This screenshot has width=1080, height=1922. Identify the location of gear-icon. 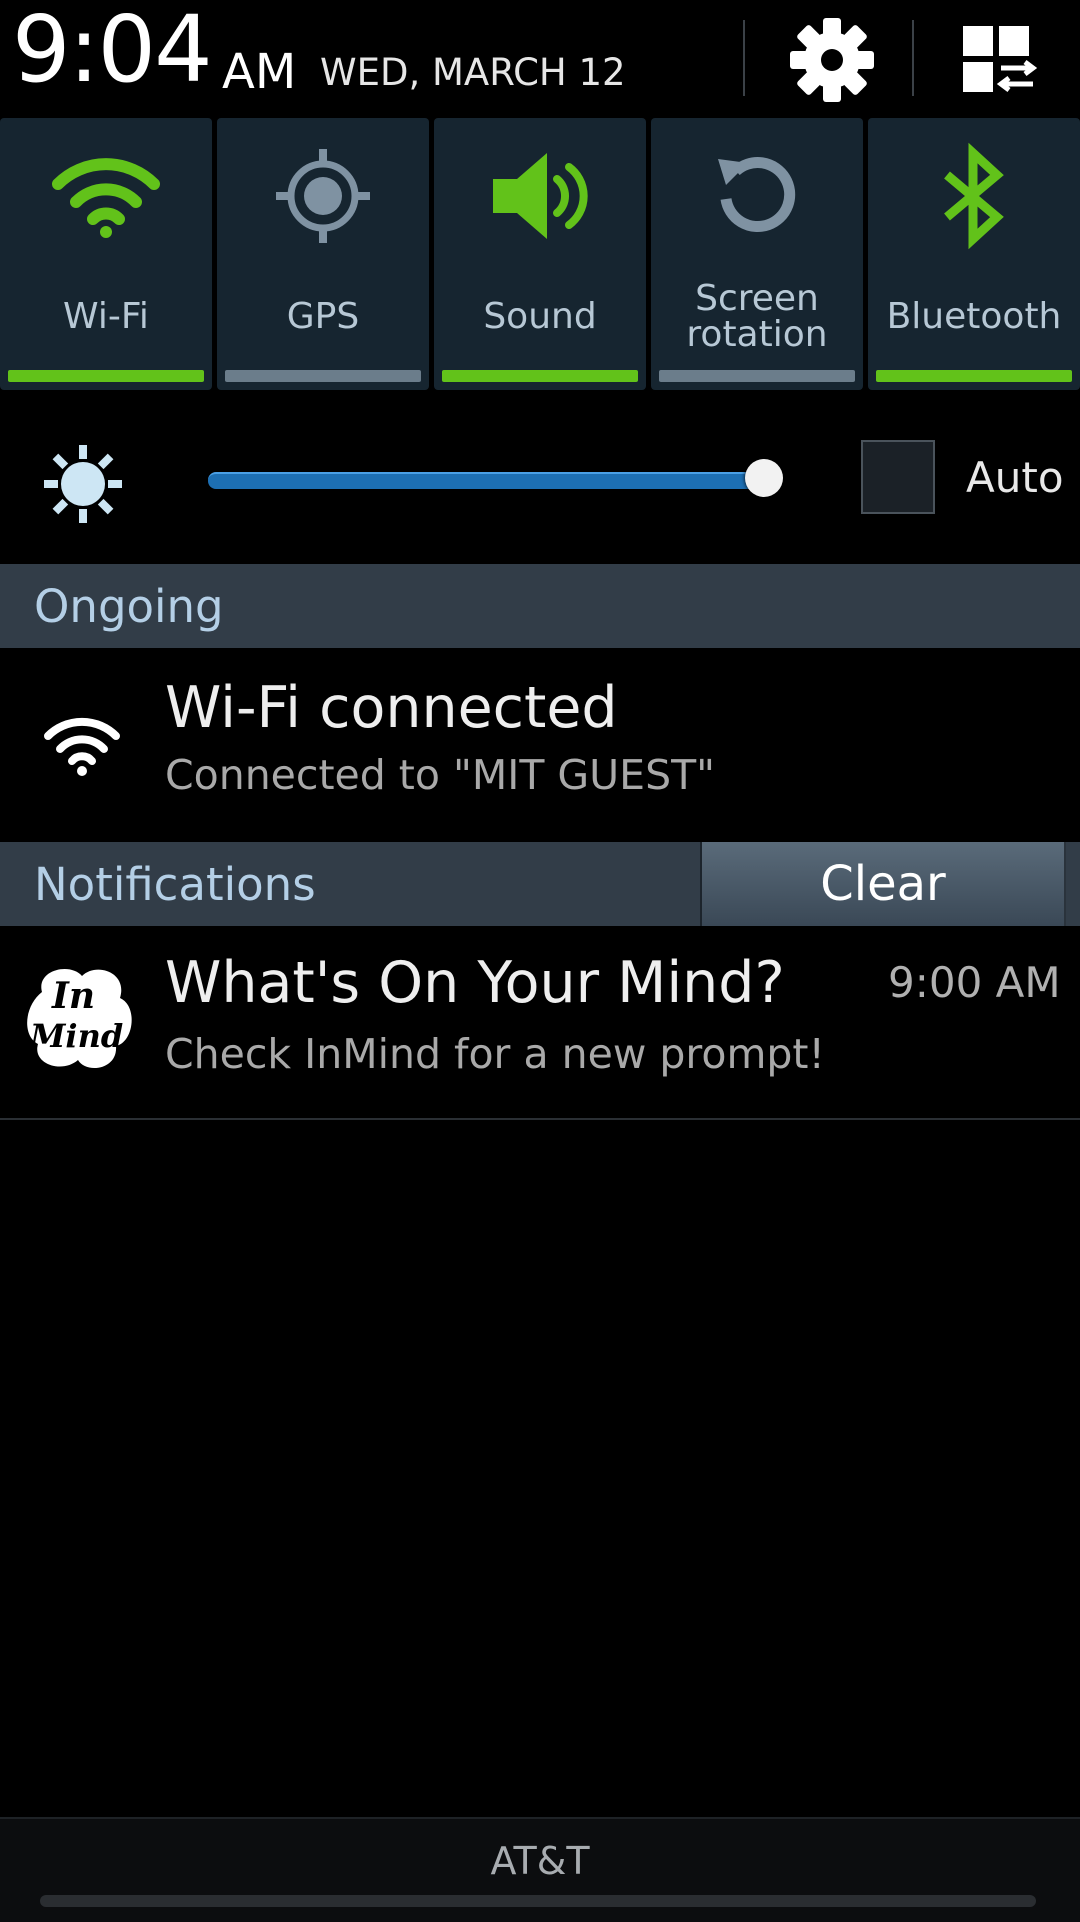
(832, 60).